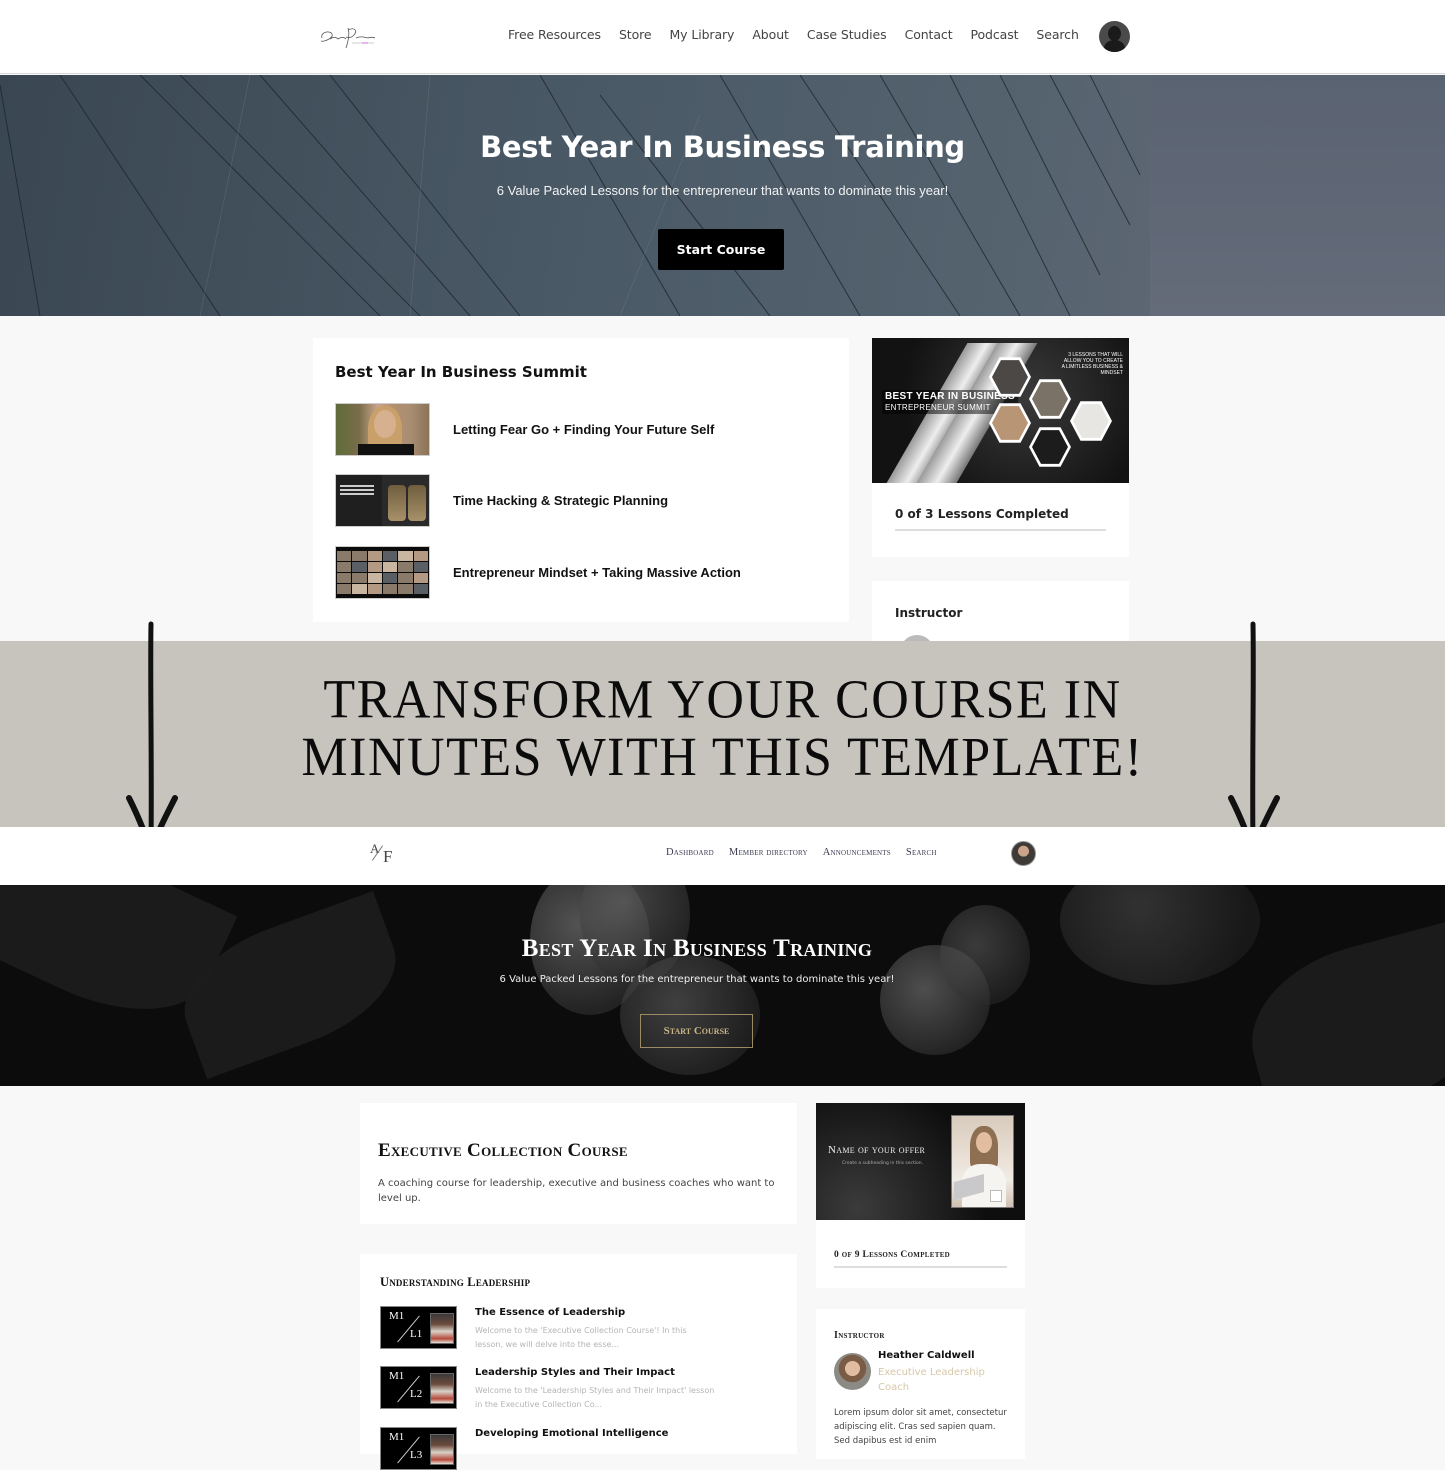 The height and width of the screenshot is (1470, 1445). Describe the element at coordinates (416, 1455) in the screenshot. I see `lesson-number: L3` at that location.